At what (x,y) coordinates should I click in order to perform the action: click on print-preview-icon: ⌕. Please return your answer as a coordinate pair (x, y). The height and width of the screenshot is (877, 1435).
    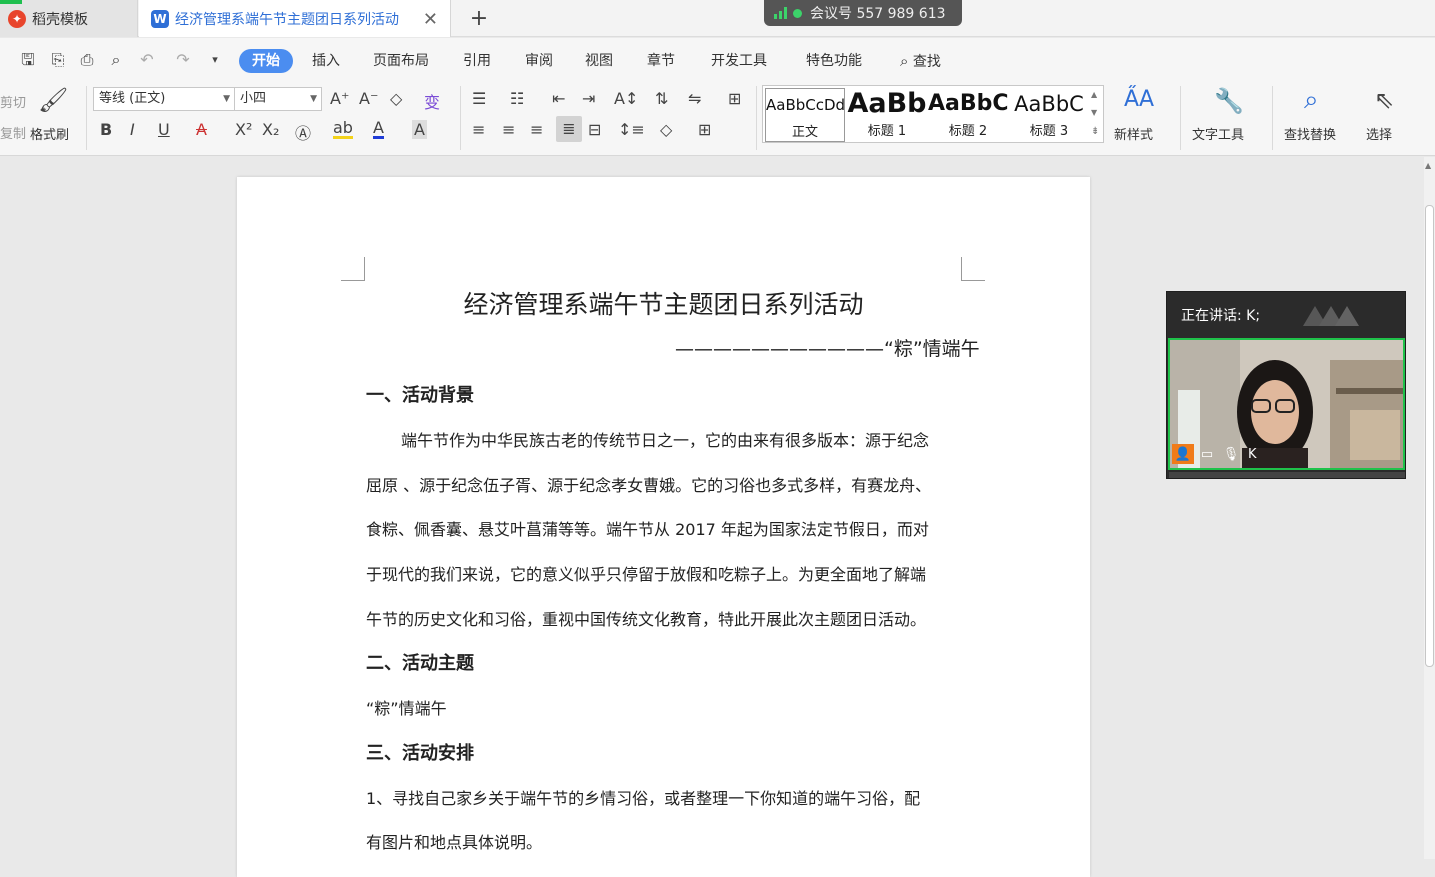
    Looking at the image, I should click on (116, 60).